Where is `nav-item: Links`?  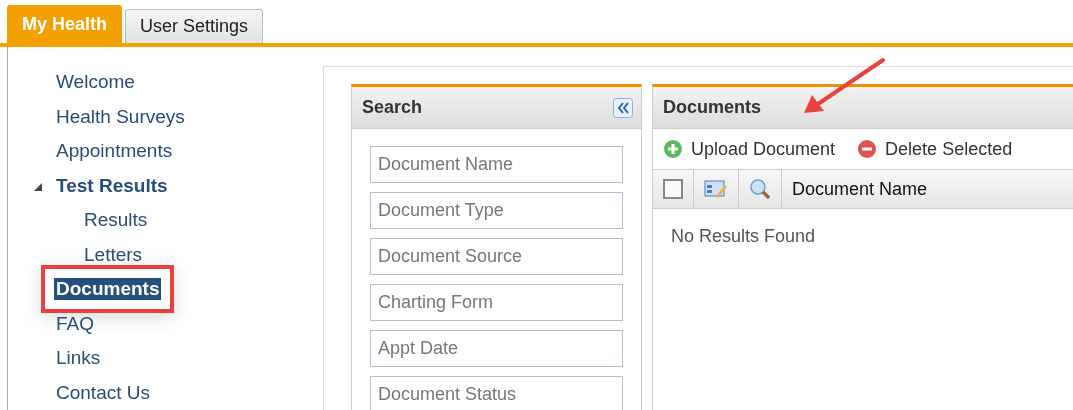 nav-item: Links is located at coordinates (78, 358).